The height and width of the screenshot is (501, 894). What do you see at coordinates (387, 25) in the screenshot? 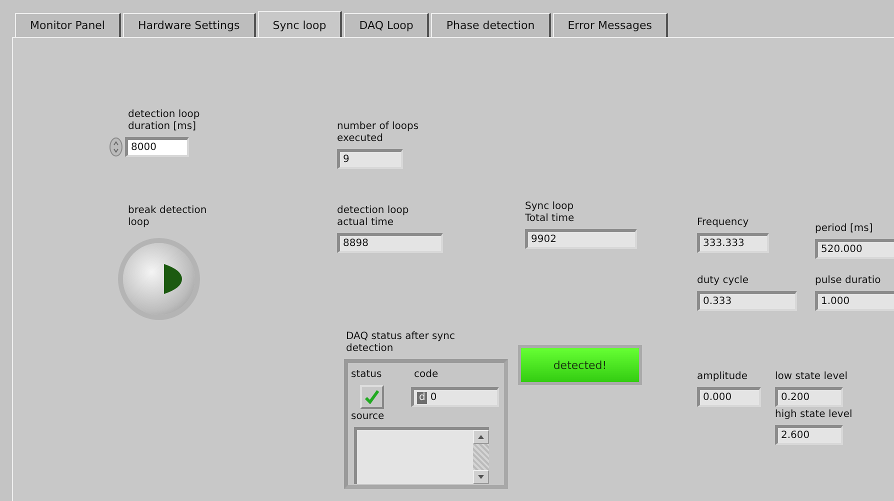
I see `tab: DAQ Loop` at bounding box center [387, 25].